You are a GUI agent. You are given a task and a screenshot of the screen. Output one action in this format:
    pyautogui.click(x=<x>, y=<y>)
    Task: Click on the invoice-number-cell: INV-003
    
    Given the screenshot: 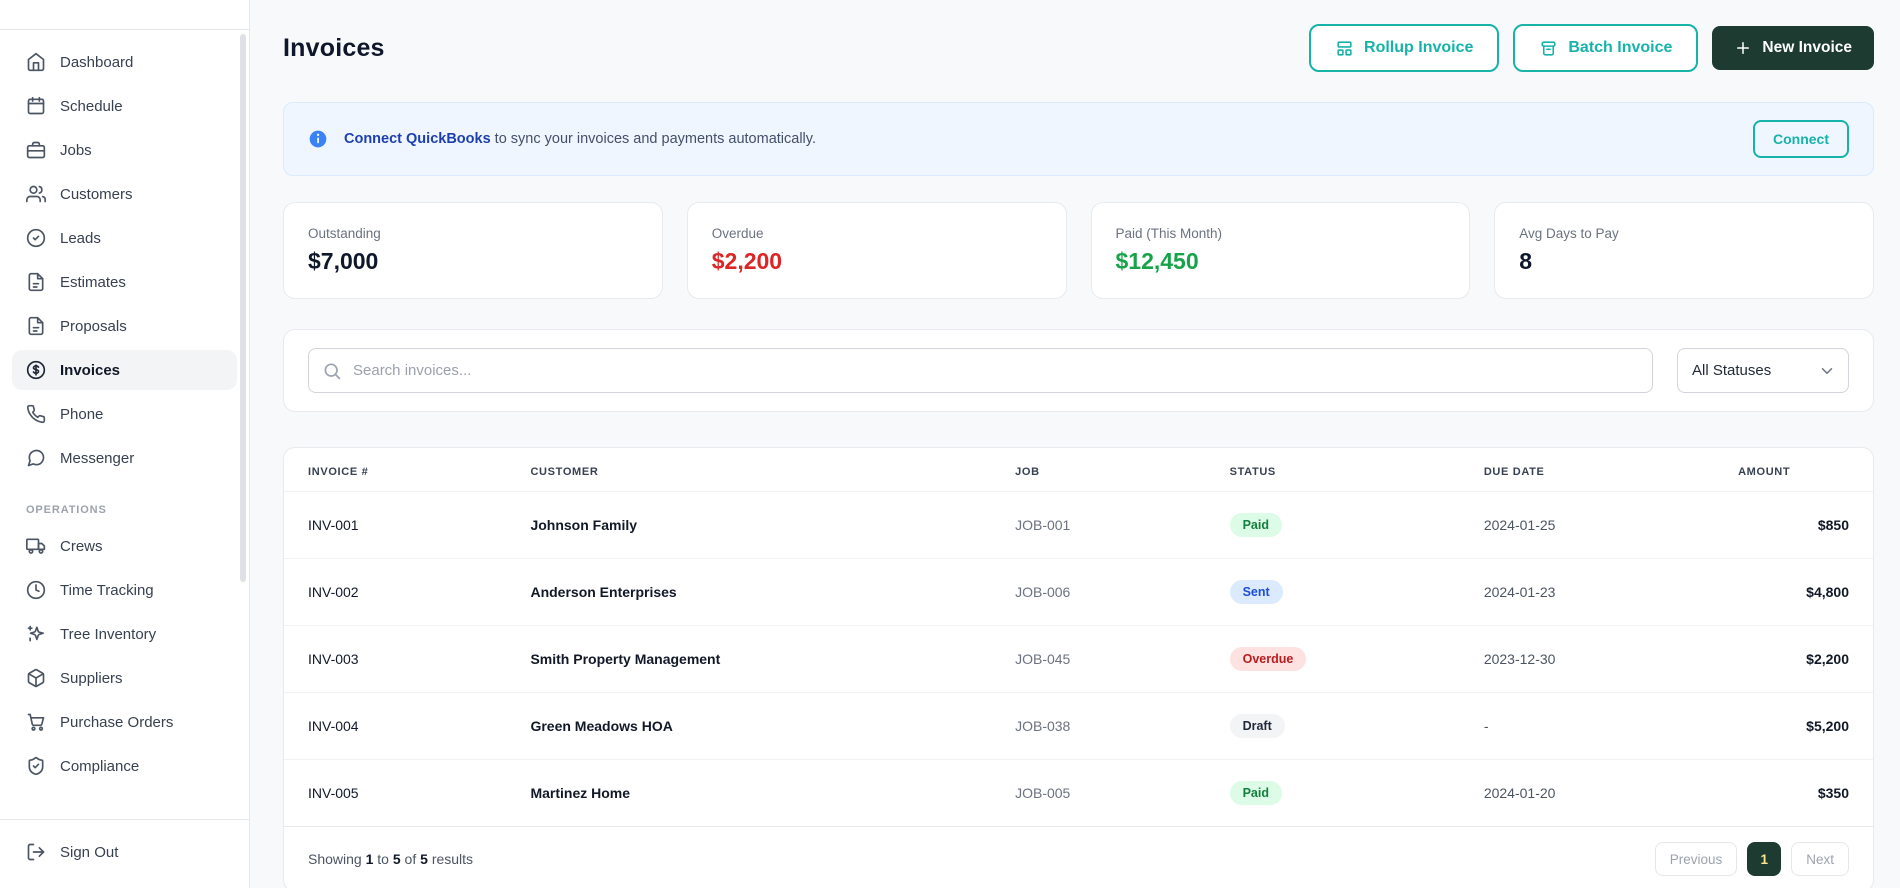 What is the action you would take?
    pyautogui.click(x=395, y=659)
    